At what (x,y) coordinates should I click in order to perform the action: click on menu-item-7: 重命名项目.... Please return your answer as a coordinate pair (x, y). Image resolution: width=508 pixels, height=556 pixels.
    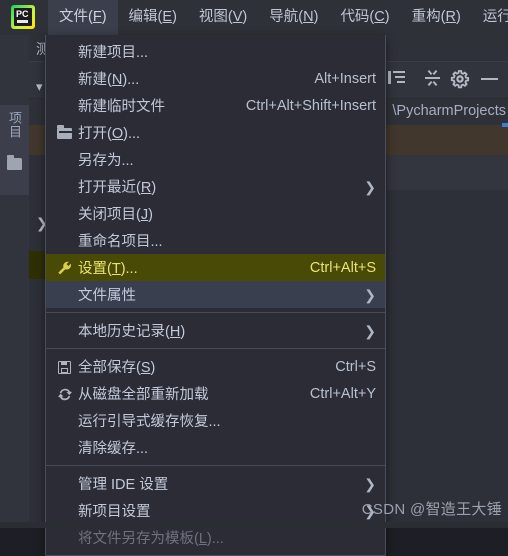
    Looking at the image, I should click on (215, 240).